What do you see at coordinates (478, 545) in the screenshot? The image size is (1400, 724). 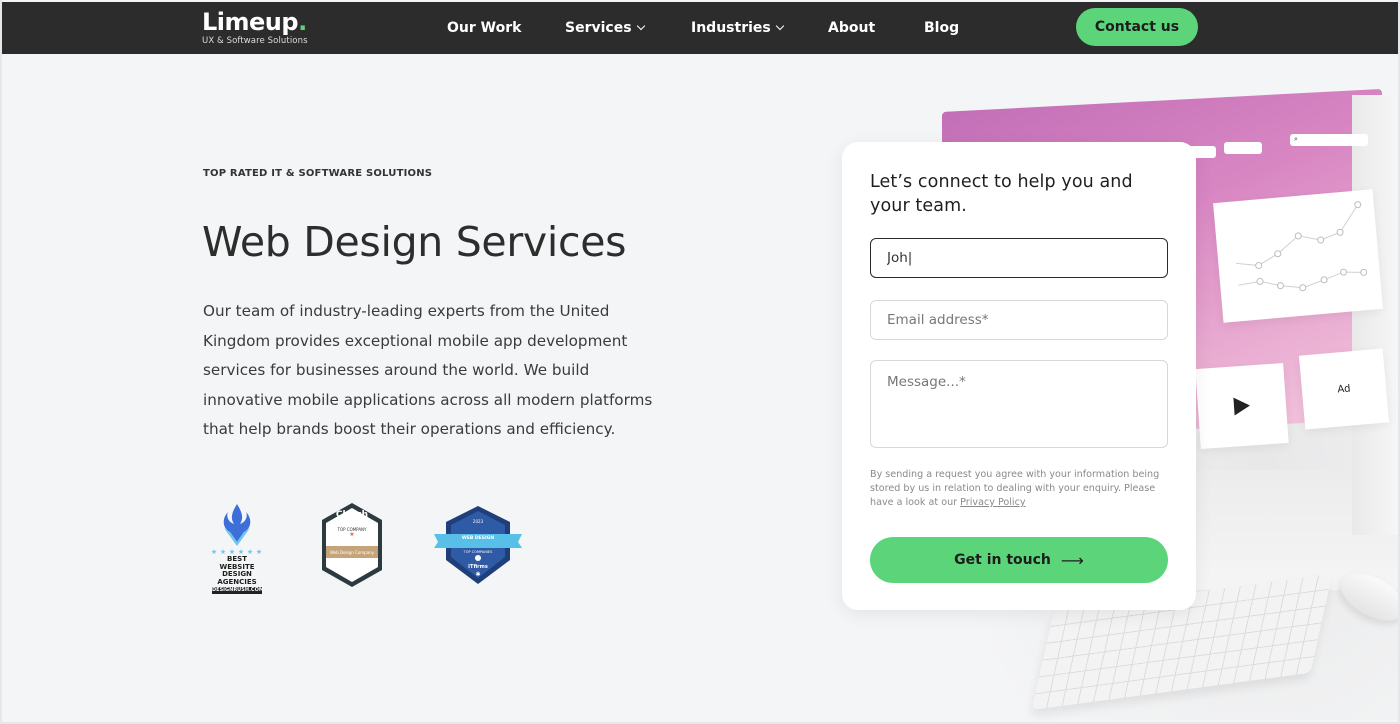 I see `itfirms-badge: ✱ 2023 WEB DESIGN TOP COMPANIES ITfirms` at bounding box center [478, 545].